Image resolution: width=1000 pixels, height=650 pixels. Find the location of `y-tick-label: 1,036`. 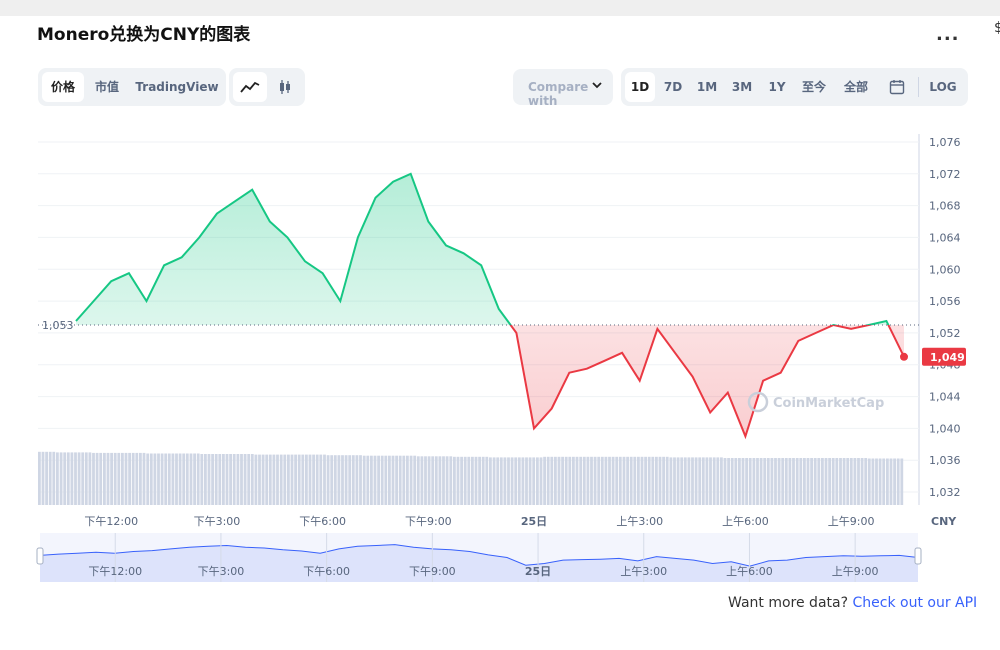

y-tick-label: 1,036 is located at coordinates (945, 460).